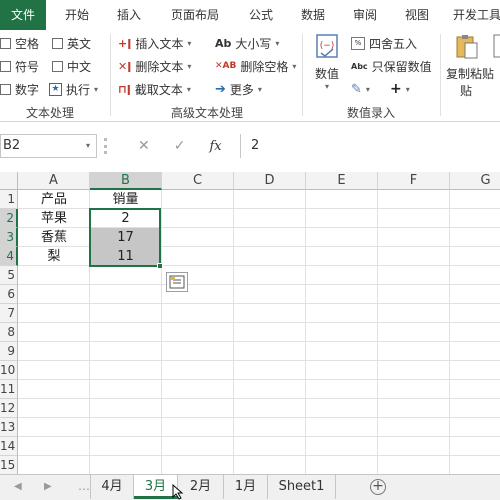  I want to click on row-header-6: 6, so click(9, 294).